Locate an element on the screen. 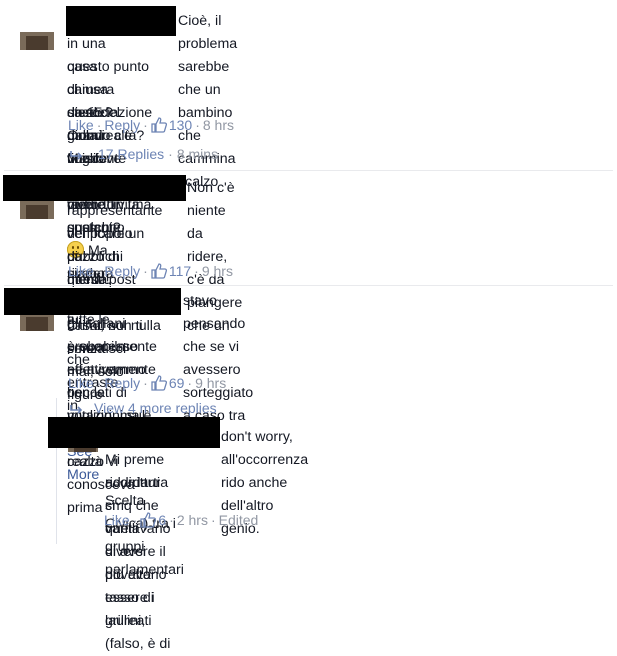  edited-label: Edited is located at coordinates (239, 520).